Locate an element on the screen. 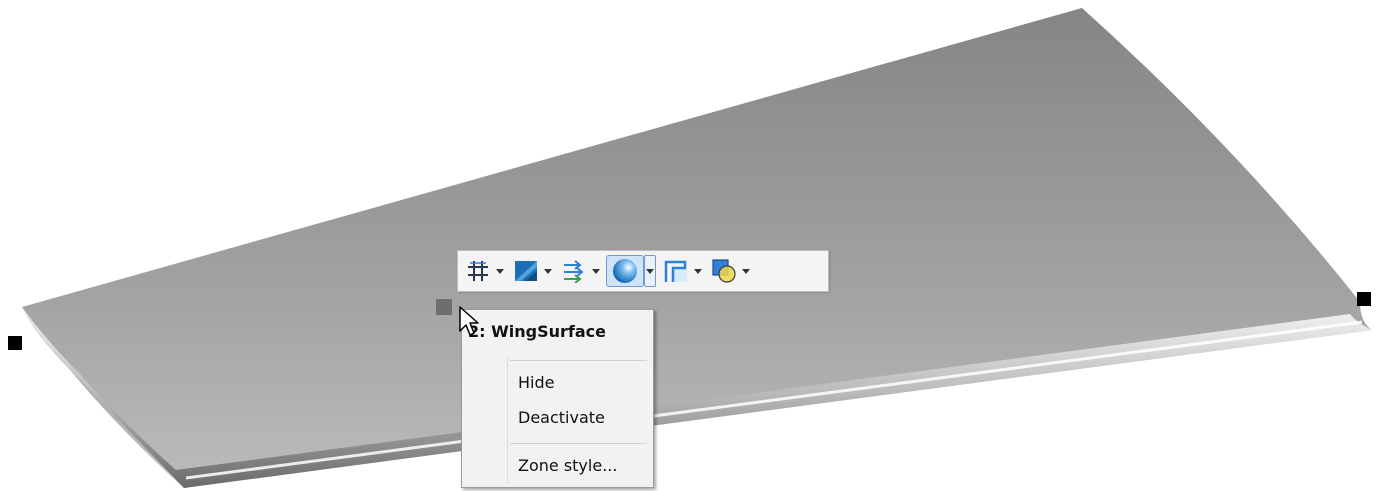 This screenshot has height=491, width=1380. vector-arrows-icon is located at coordinates (574, 271).